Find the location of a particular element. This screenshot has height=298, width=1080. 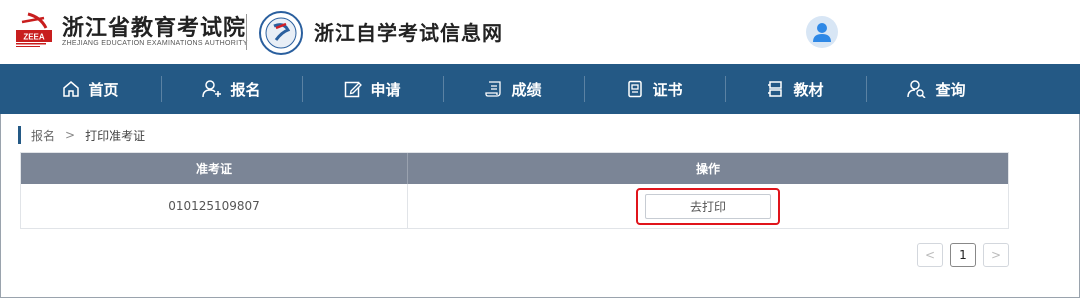

user-avatar is located at coordinates (822, 32).